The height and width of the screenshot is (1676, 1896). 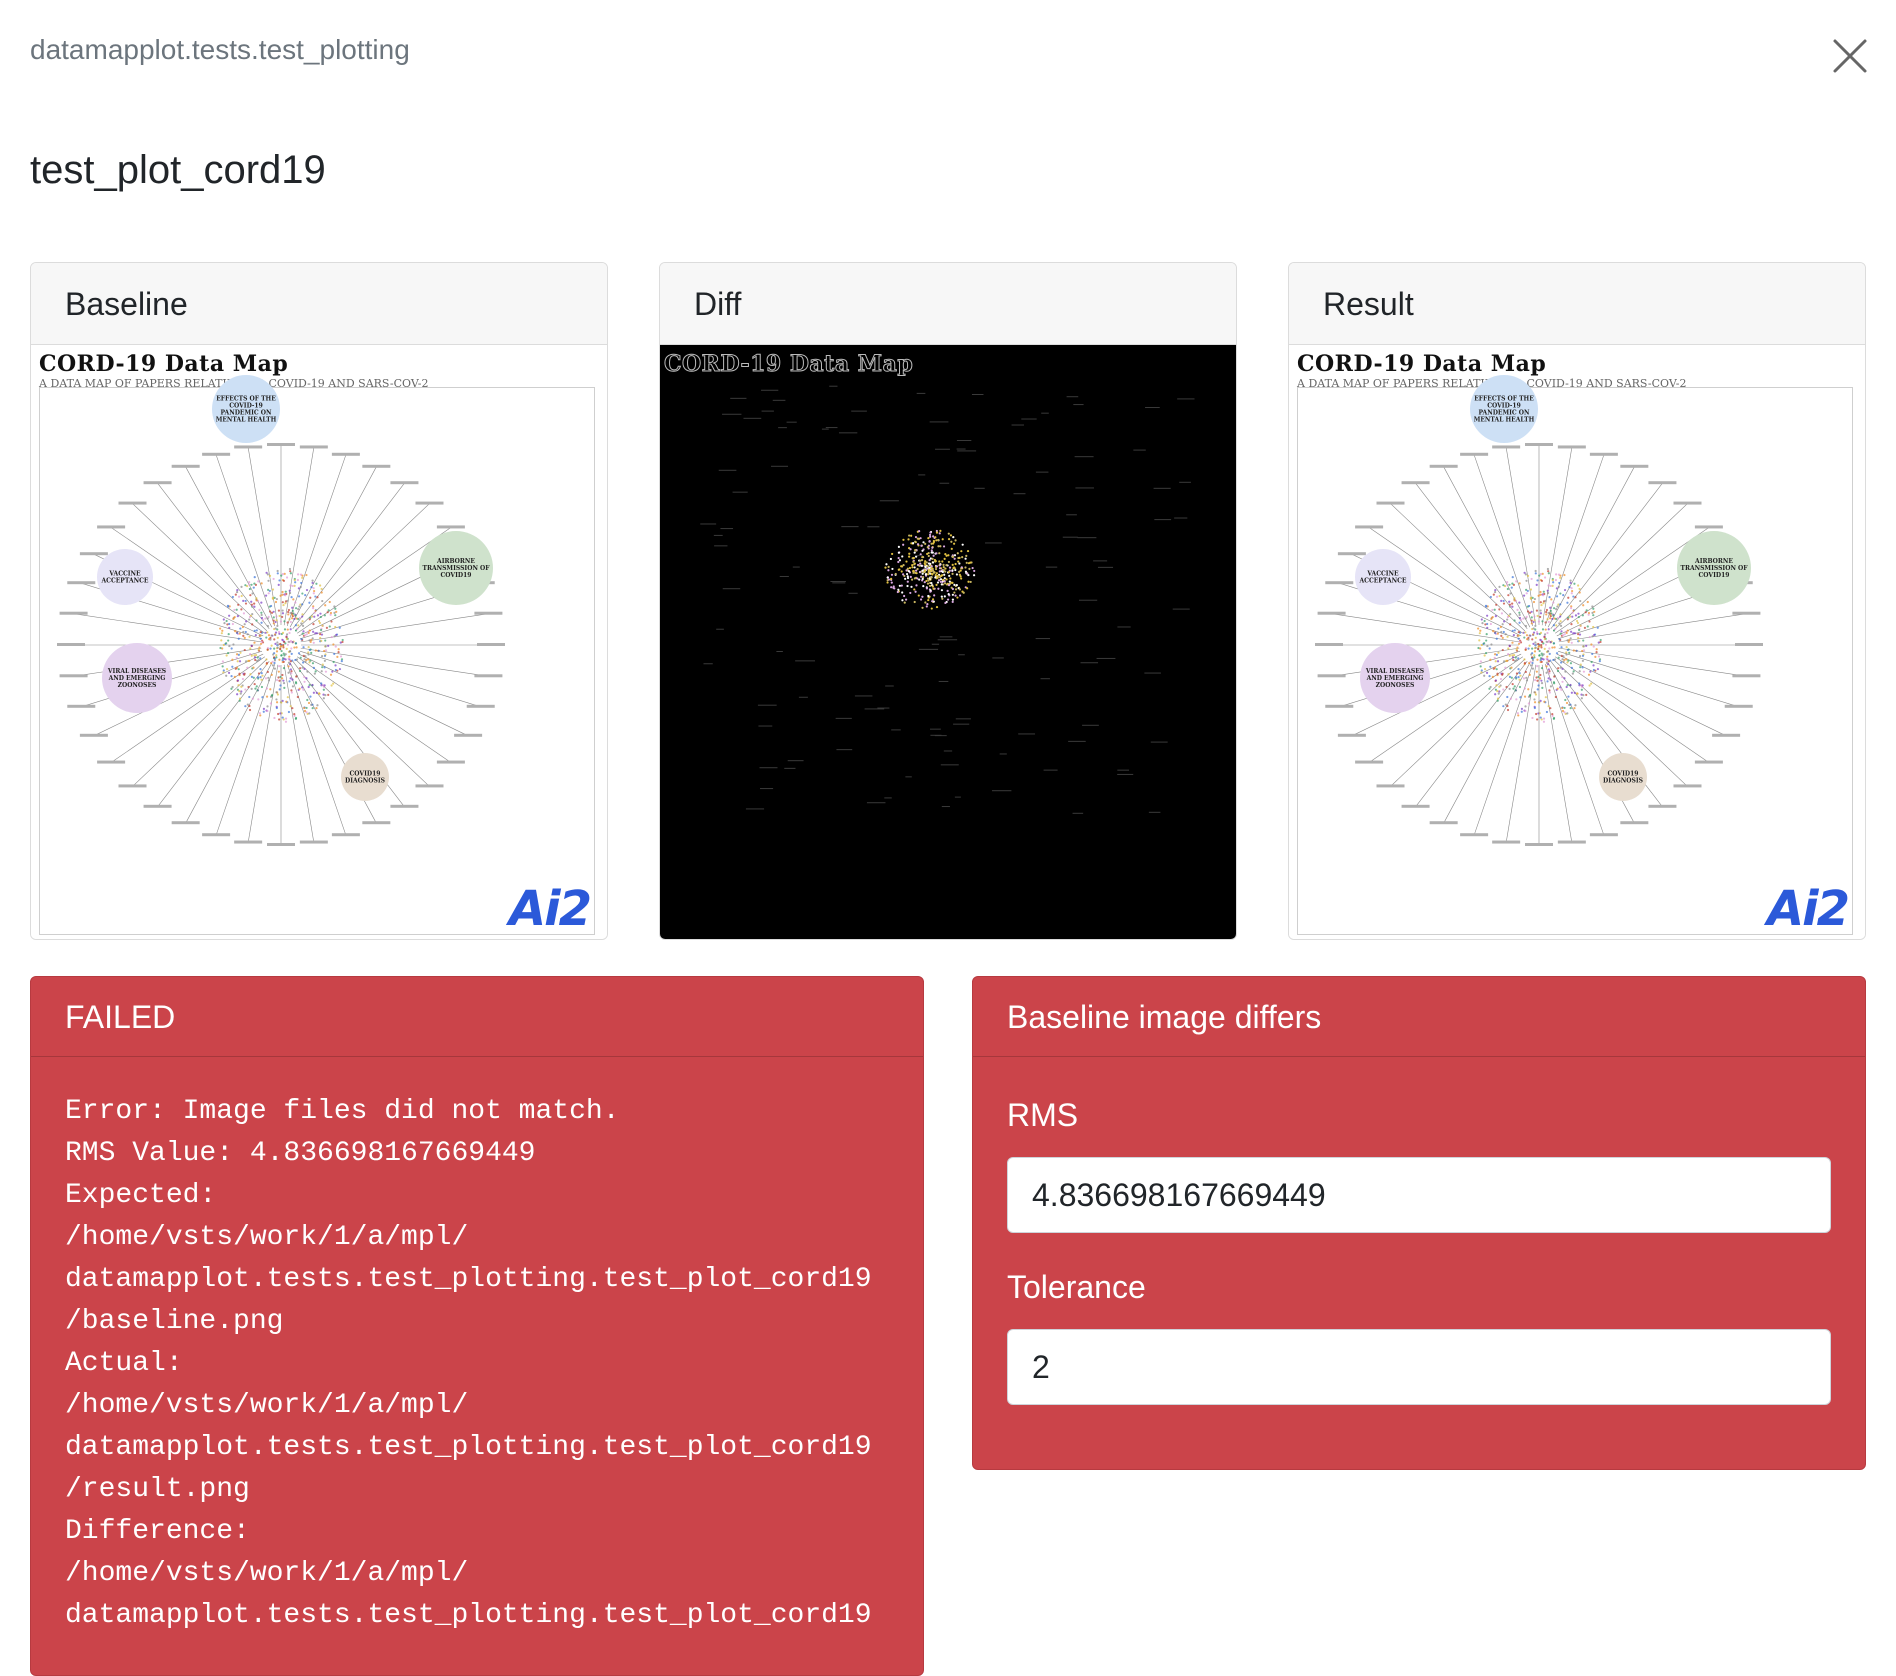 I want to click on topic-bubble-label: COVID19, so click(x=1623, y=774).